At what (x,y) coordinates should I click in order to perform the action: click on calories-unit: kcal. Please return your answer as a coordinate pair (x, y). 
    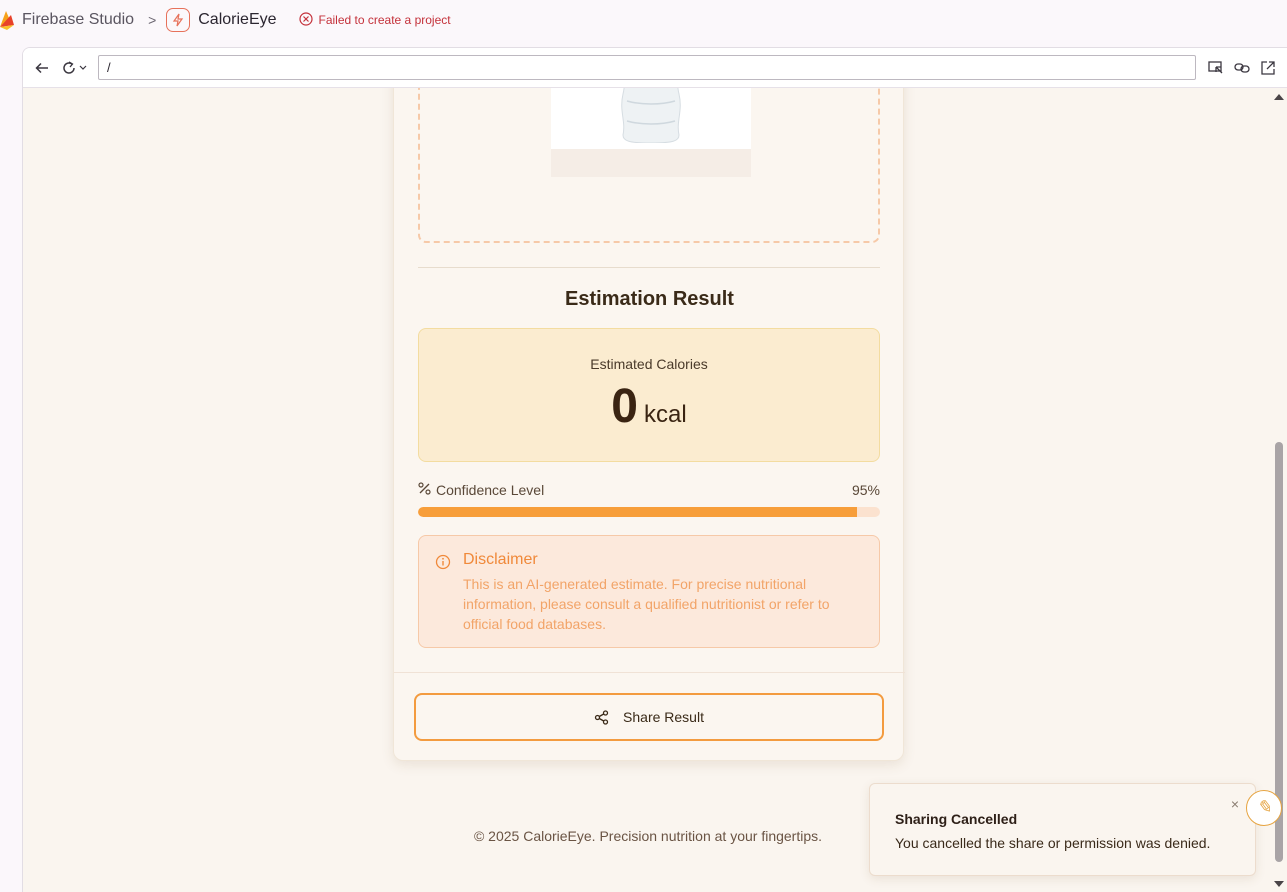
    Looking at the image, I should click on (665, 414).